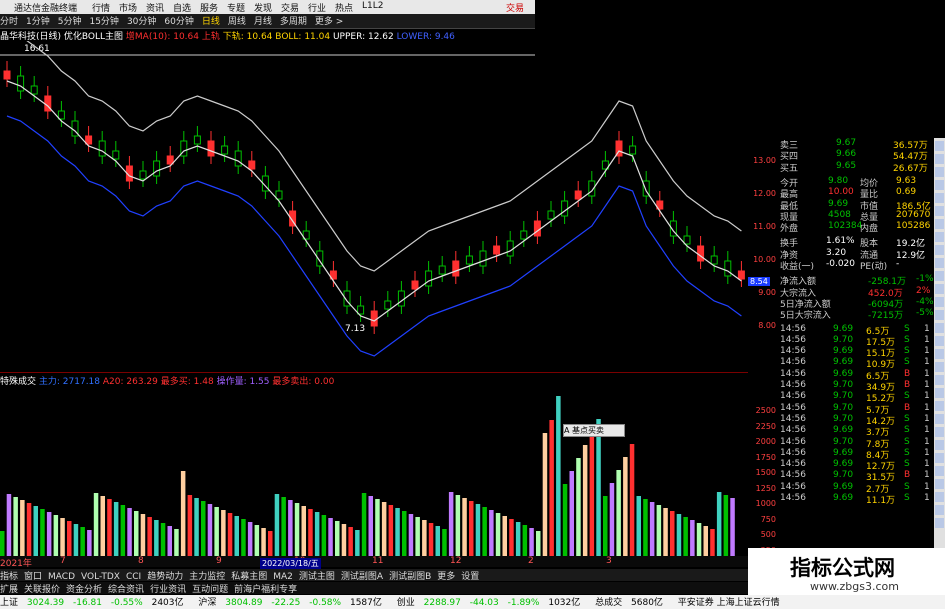 The width and height of the screenshot is (945, 609). What do you see at coordinates (321, 7) in the screenshot?
I see `menu-item: 行业` at bounding box center [321, 7].